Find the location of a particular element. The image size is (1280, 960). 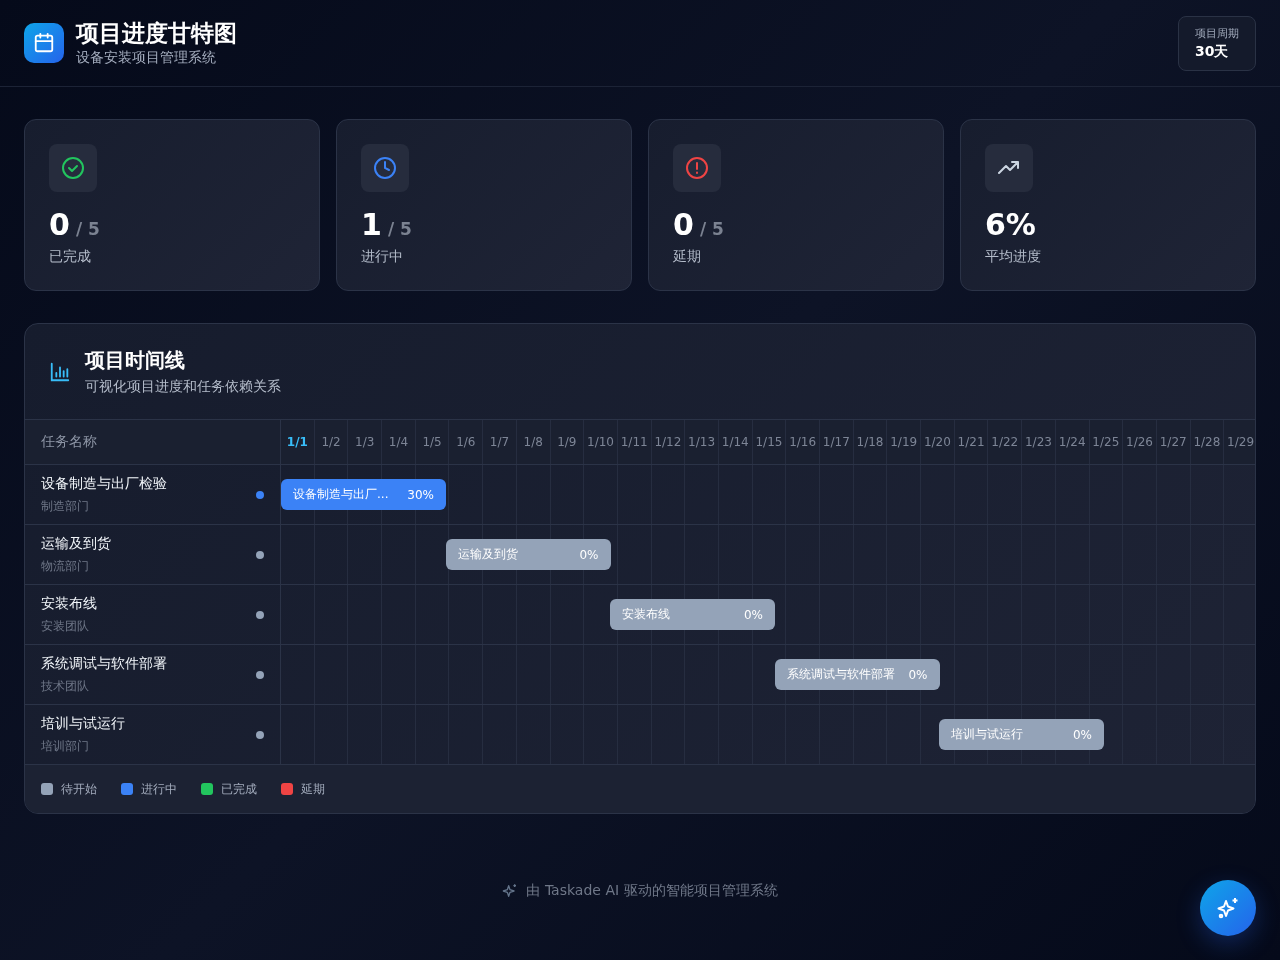

date-label: 1/8 is located at coordinates (533, 442).